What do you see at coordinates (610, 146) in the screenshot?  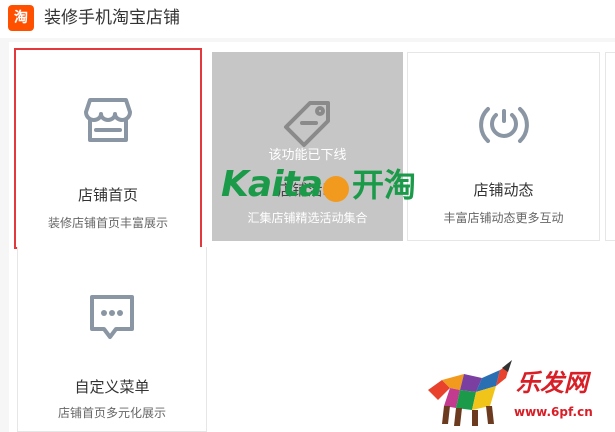 I see `tile-partial` at bounding box center [610, 146].